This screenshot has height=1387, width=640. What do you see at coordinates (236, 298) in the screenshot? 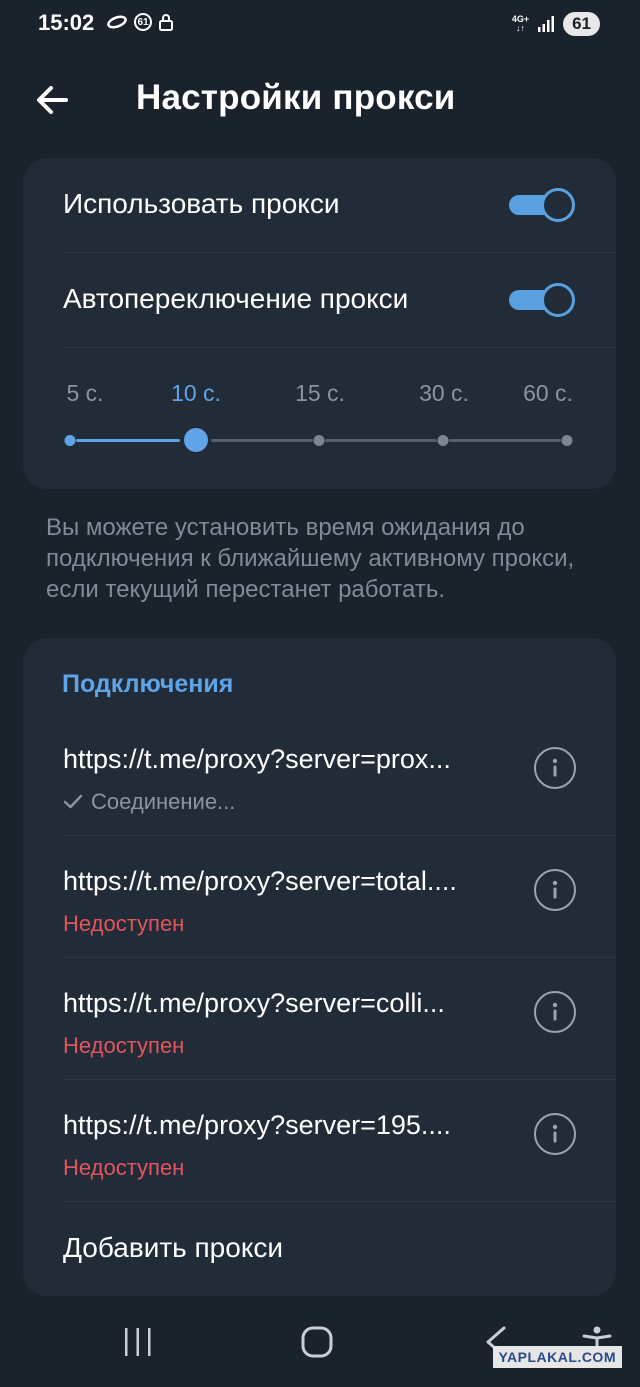
I see `auto-switch-label: Автопереключение прокси` at bounding box center [236, 298].